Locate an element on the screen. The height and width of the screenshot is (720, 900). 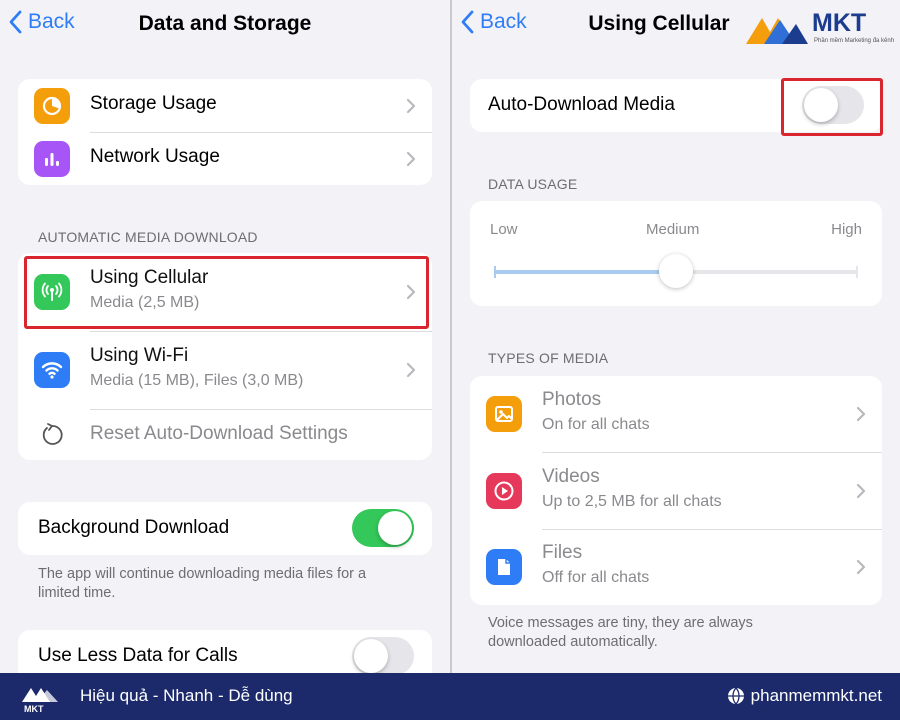
video-play-icon is located at coordinates (504, 491).